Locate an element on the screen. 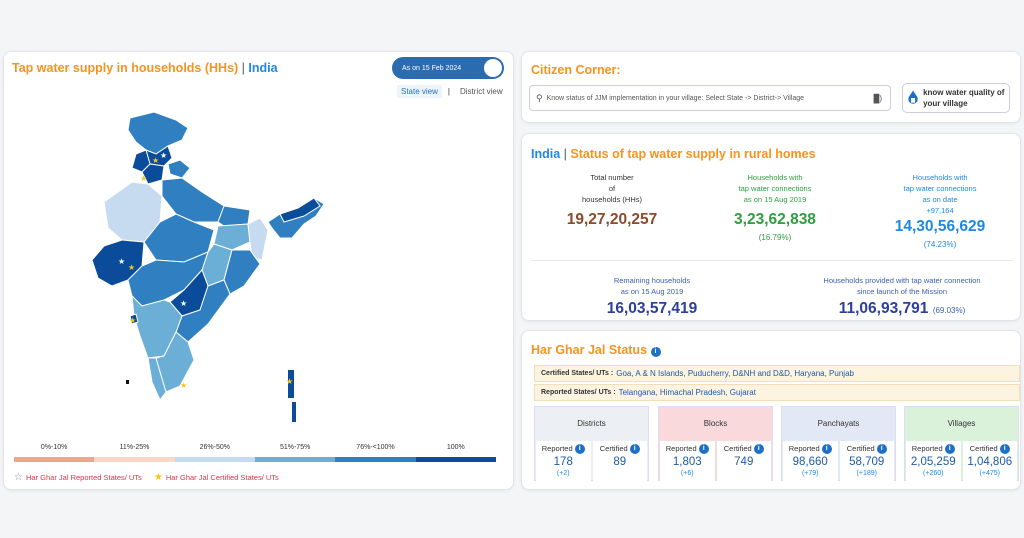  tile-reported-cell: Reported i 178 (+2) is located at coordinates (563, 461).